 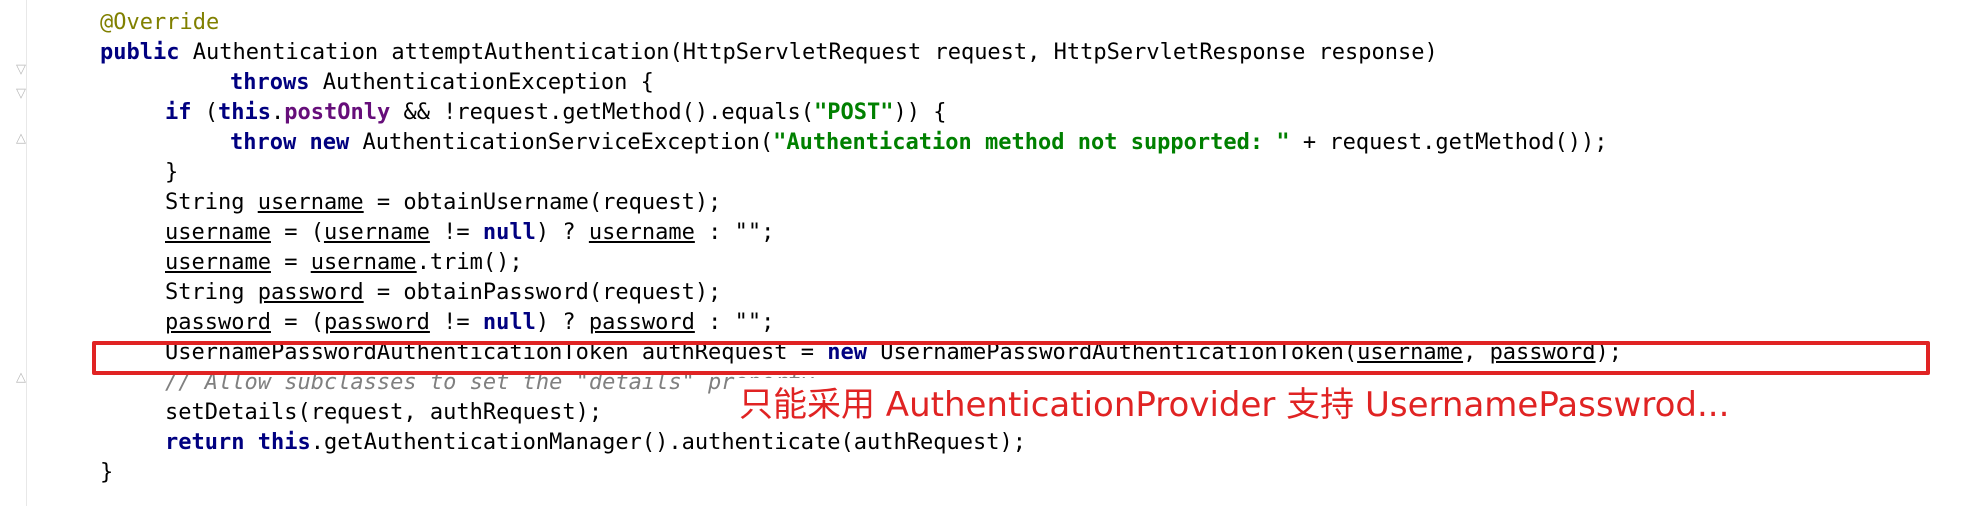 What do you see at coordinates (13, 253) in the screenshot?
I see `editor-gutter: ▽ ▽ △ △` at bounding box center [13, 253].